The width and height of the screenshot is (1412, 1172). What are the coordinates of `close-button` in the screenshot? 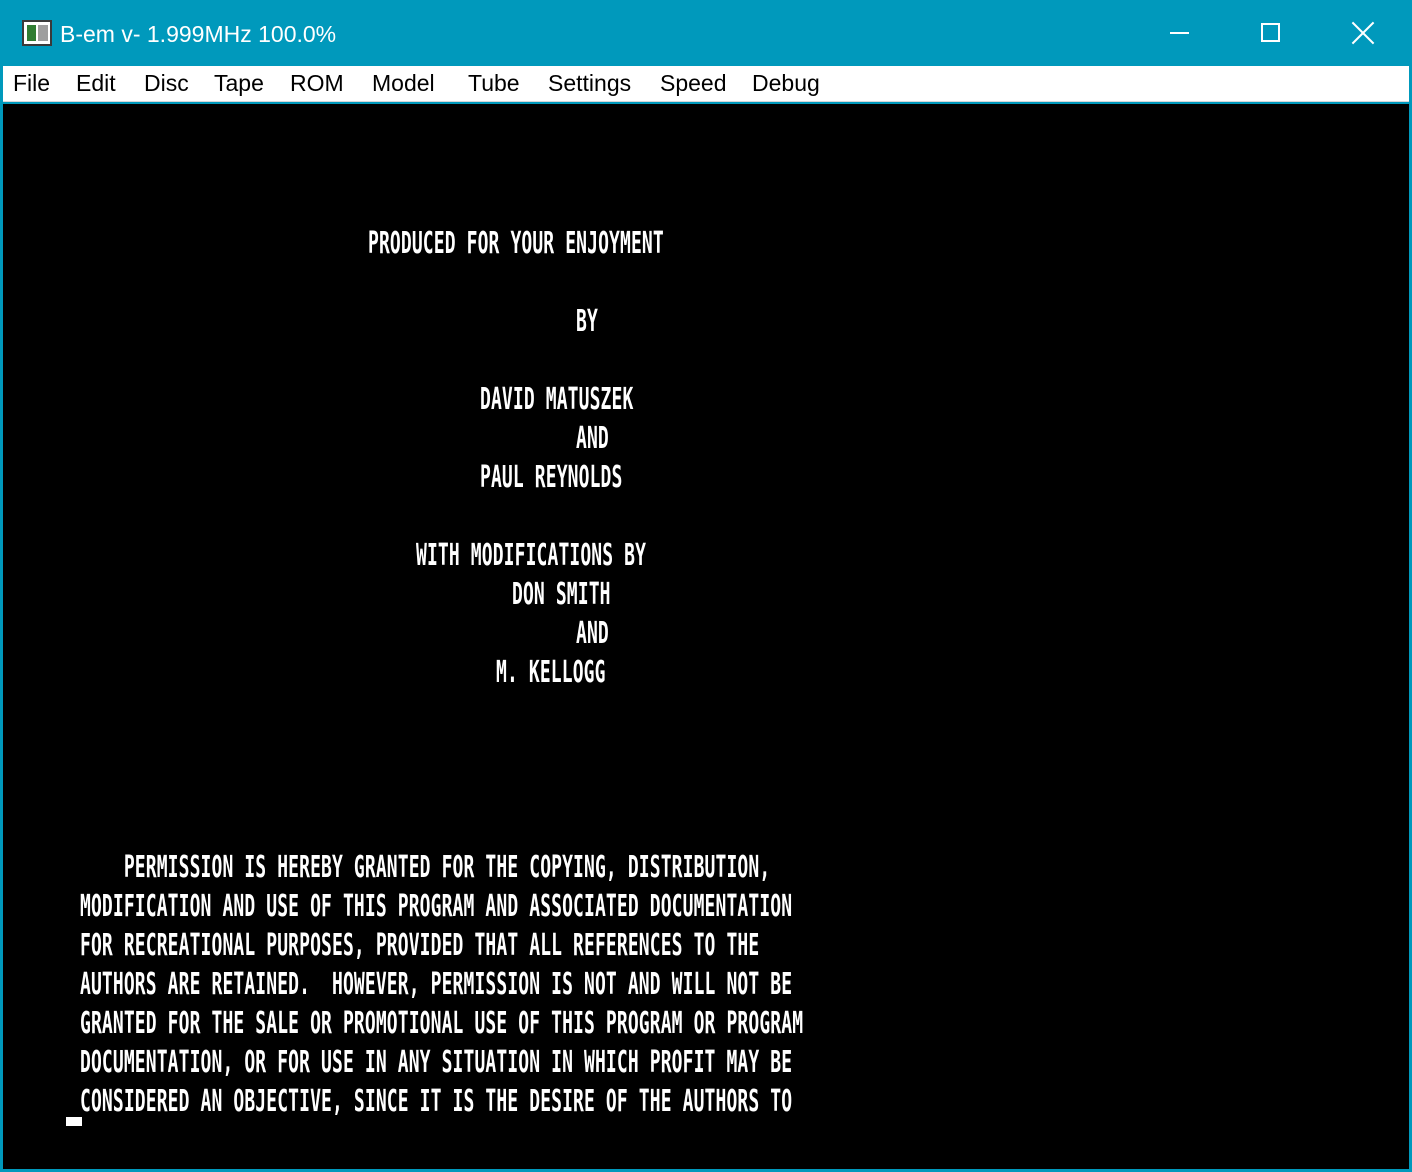 It's located at (1364, 33).